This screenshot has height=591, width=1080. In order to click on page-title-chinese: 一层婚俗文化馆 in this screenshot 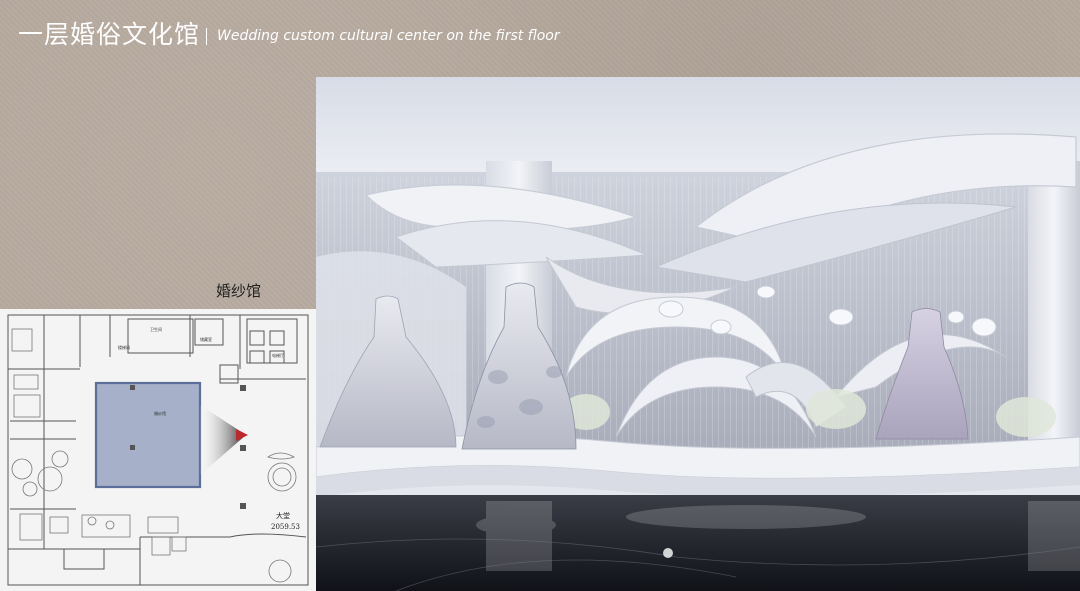, I will do `click(109, 34)`.